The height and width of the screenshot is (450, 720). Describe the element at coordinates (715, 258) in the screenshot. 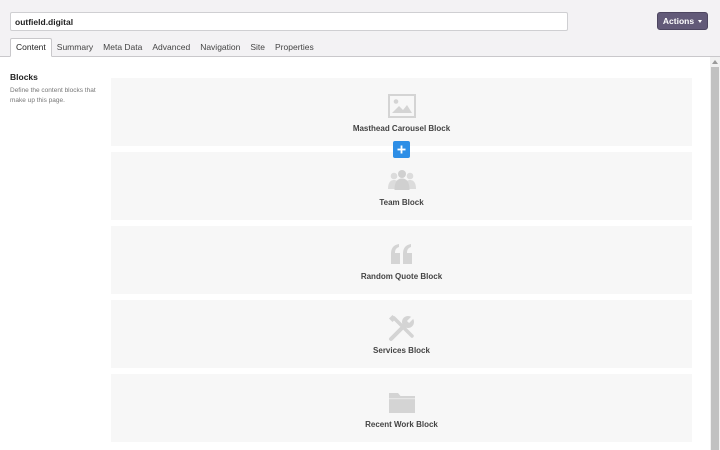

I see `scrollbar-thumb` at that location.